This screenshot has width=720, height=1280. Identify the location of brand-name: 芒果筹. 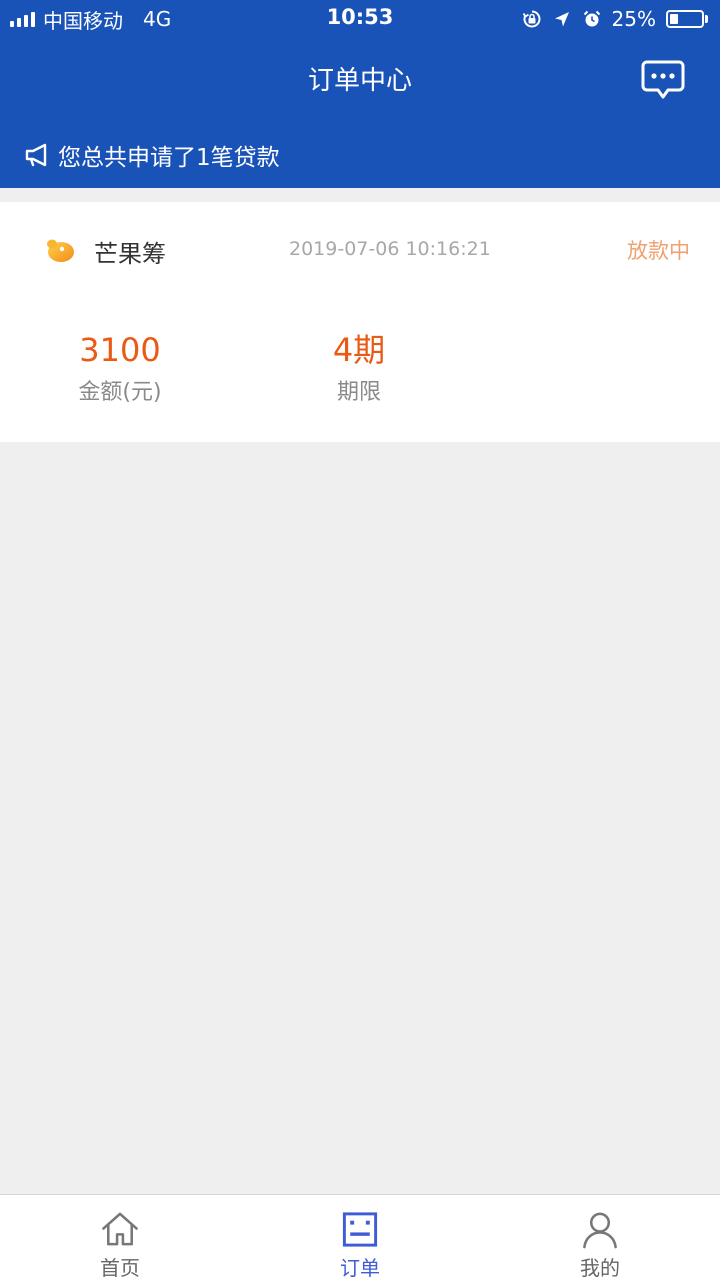
(130, 254).